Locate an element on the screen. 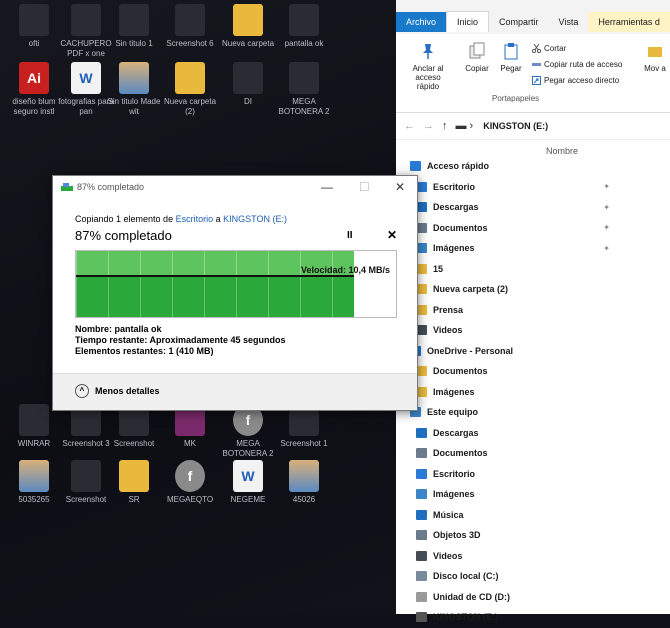 The height and width of the screenshot is (628, 670). copy-path-button: Copiar ruta de acceso is located at coordinates (577, 64).